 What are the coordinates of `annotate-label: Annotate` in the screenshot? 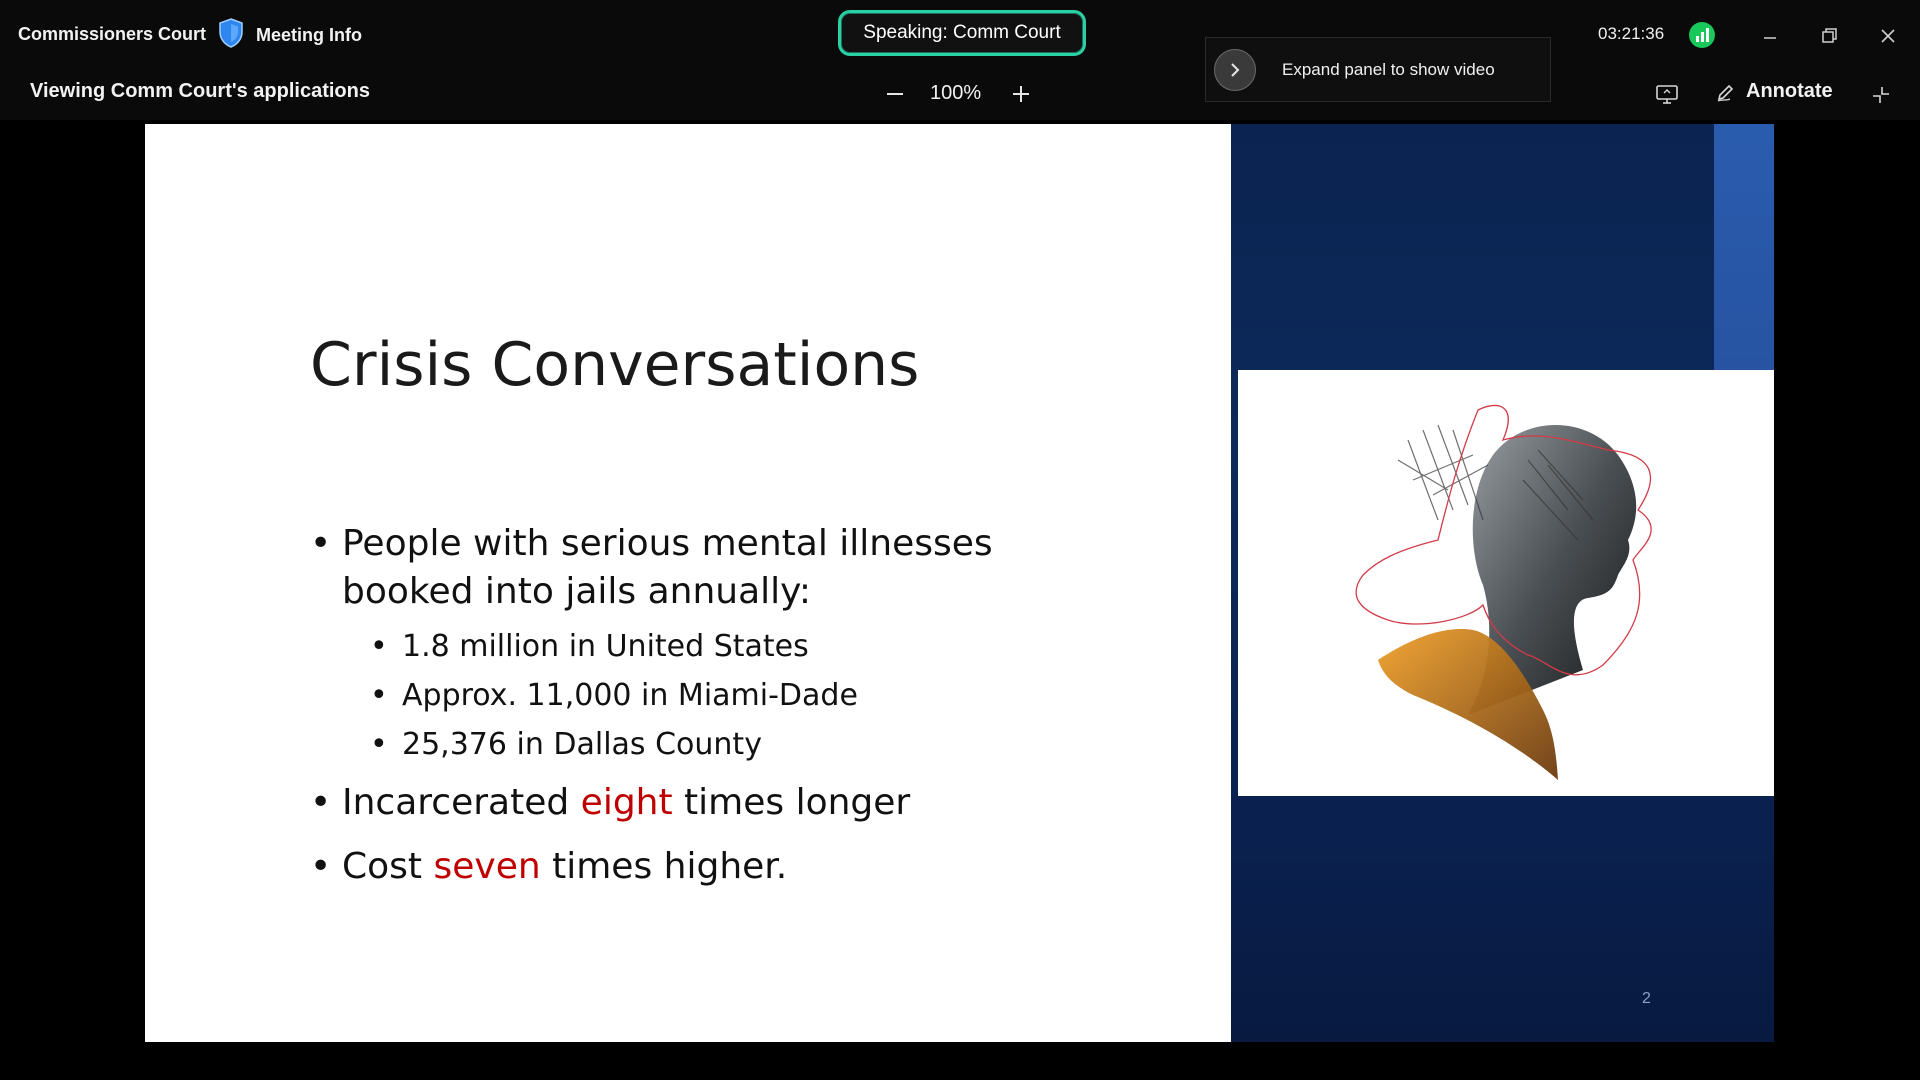 It's located at (1789, 91).